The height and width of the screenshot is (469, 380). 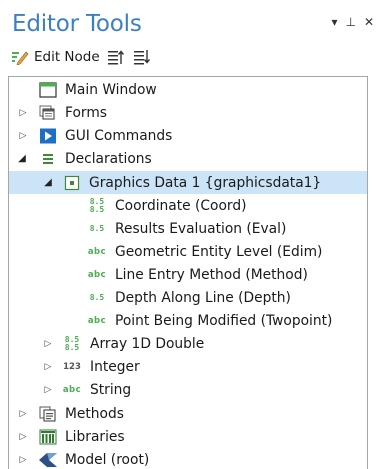 I want to click on tree-node-label: Array 1D Double, so click(x=147, y=343).